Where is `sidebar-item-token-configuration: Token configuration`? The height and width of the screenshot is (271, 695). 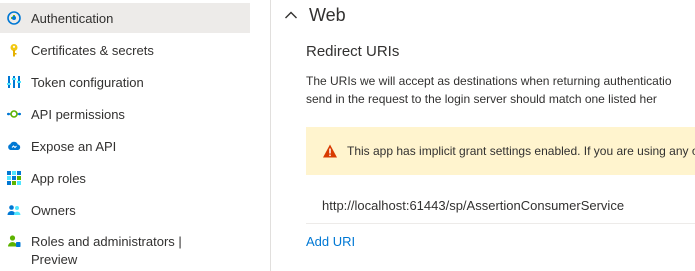 sidebar-item-token-configuration: Token configuration is located at coordinates (125, 82).